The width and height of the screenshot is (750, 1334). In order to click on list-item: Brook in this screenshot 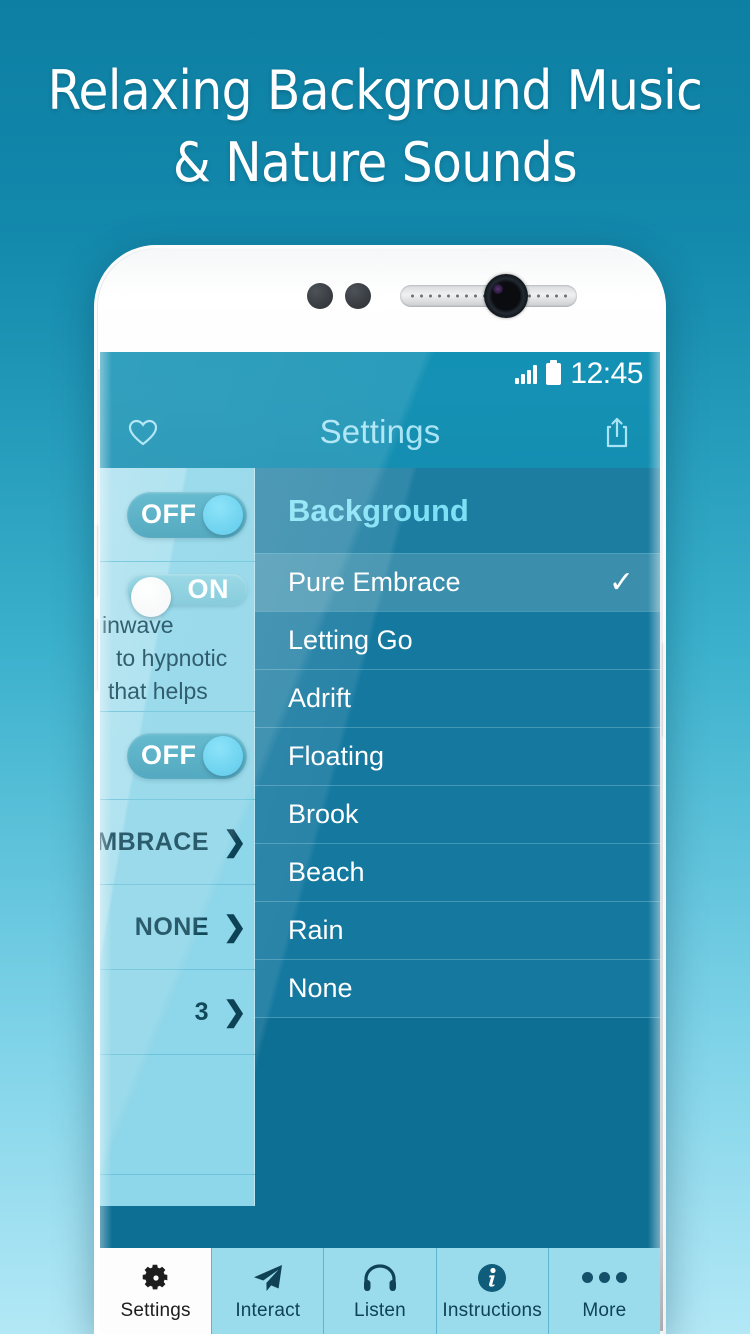, I will do `click(457, 815)`.